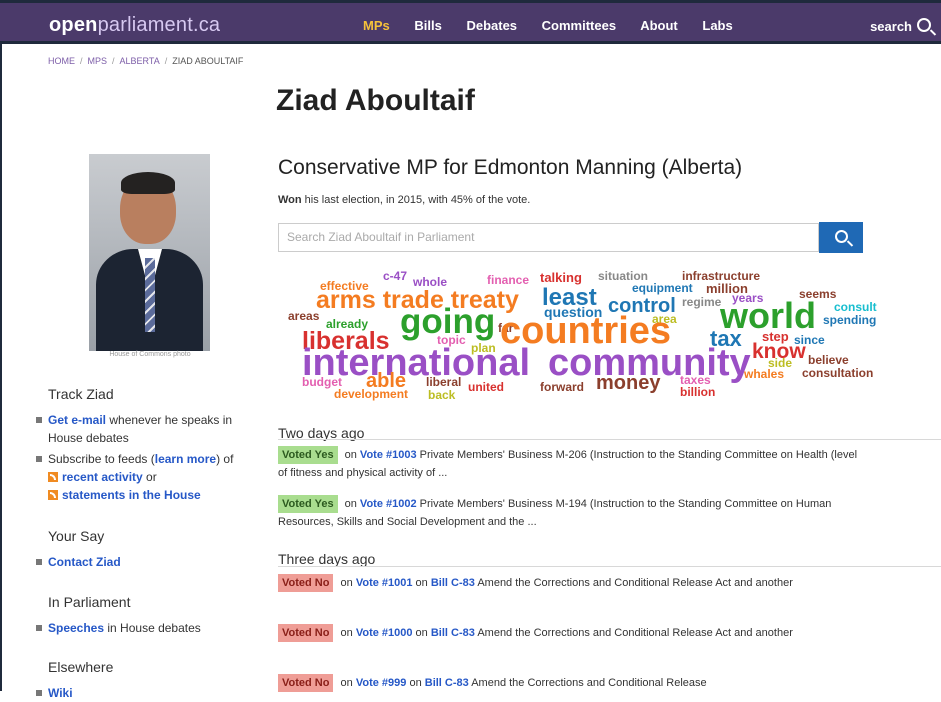  I want to click on nav-mps: MPs, so click(376, 25).